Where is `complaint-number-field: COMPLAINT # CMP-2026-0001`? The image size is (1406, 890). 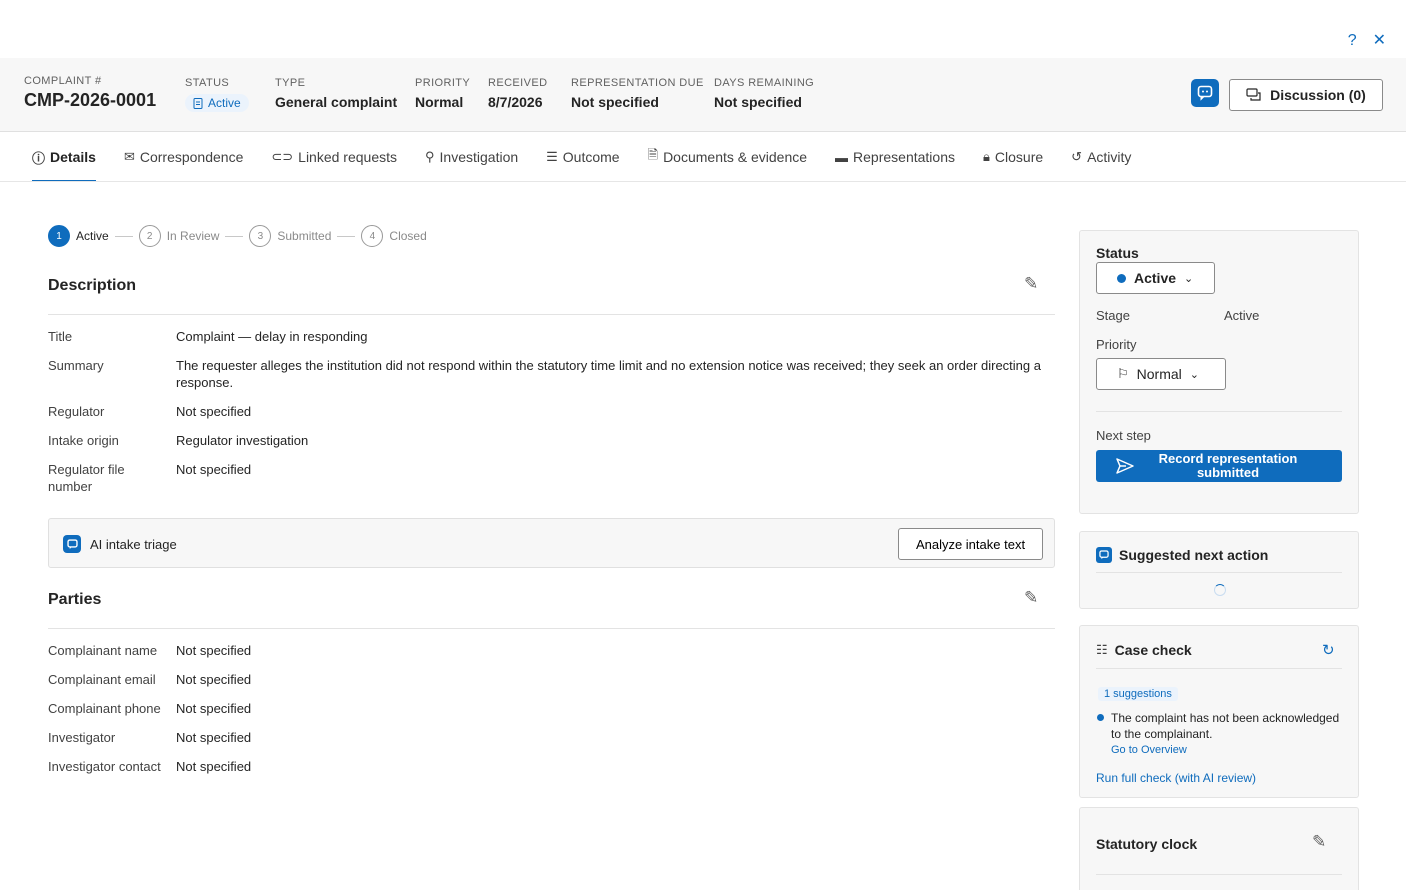
complaint-number-field: COMPLAINT # CMP-2026-0001 is located at coordinates (90, 93).